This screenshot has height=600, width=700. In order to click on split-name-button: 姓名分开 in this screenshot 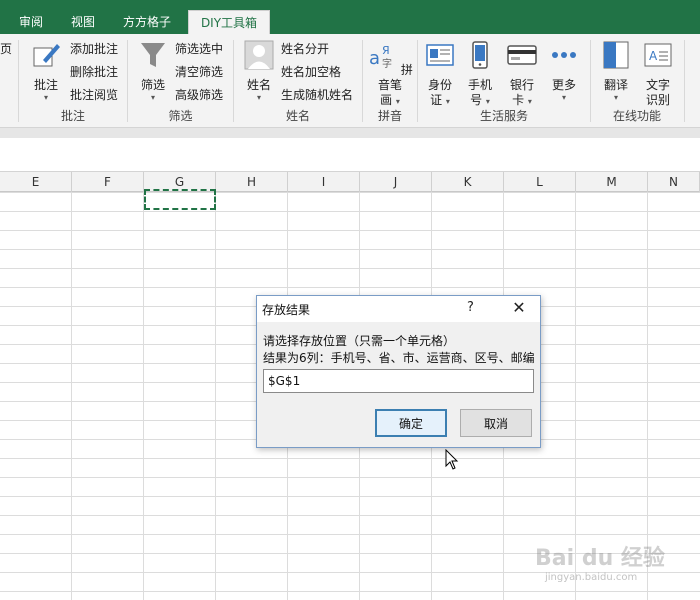, I will do `click(305, 49)`.